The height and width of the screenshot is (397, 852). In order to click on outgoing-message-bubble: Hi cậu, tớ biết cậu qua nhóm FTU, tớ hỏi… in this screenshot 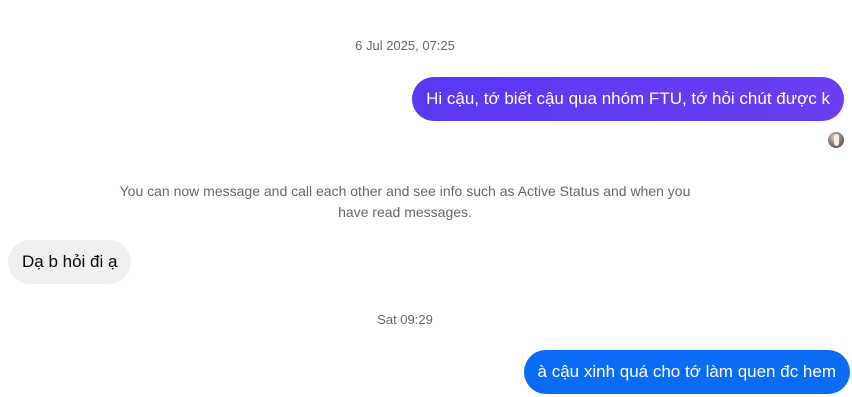, I will do `click(628, 99)`.